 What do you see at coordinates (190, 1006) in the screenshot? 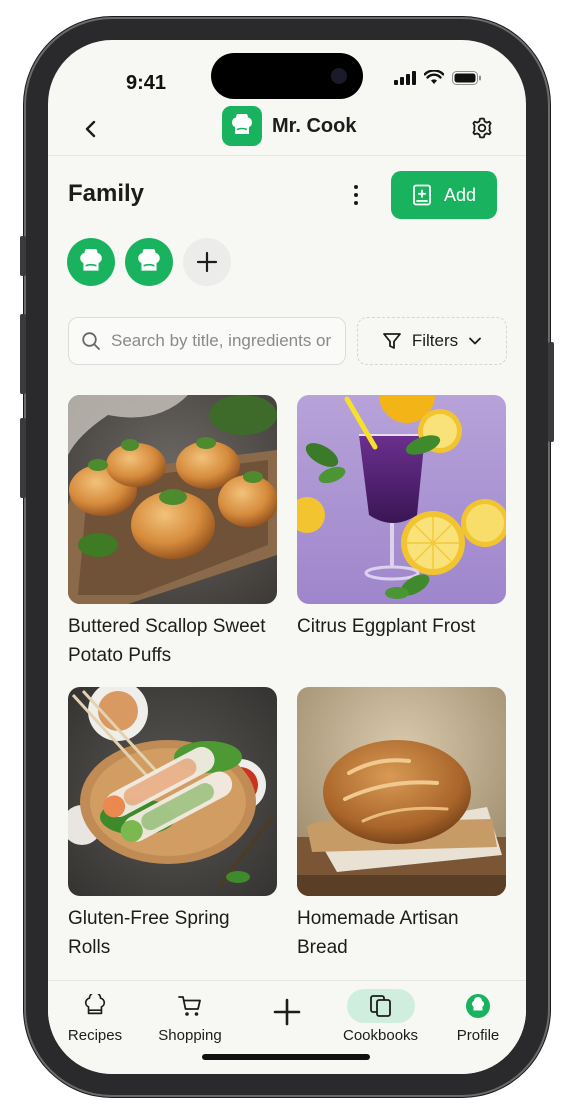
I see `cart-icon` at bounding box center [190, 1006].